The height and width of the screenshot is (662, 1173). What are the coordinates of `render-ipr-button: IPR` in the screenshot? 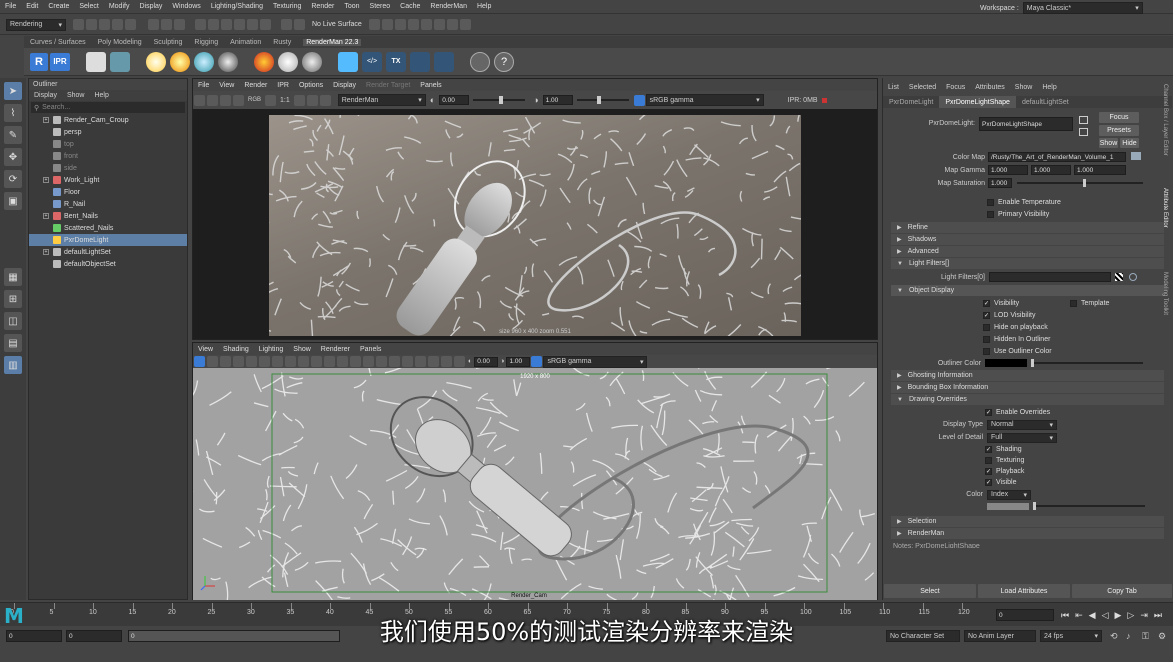 It's located at (60, 61).